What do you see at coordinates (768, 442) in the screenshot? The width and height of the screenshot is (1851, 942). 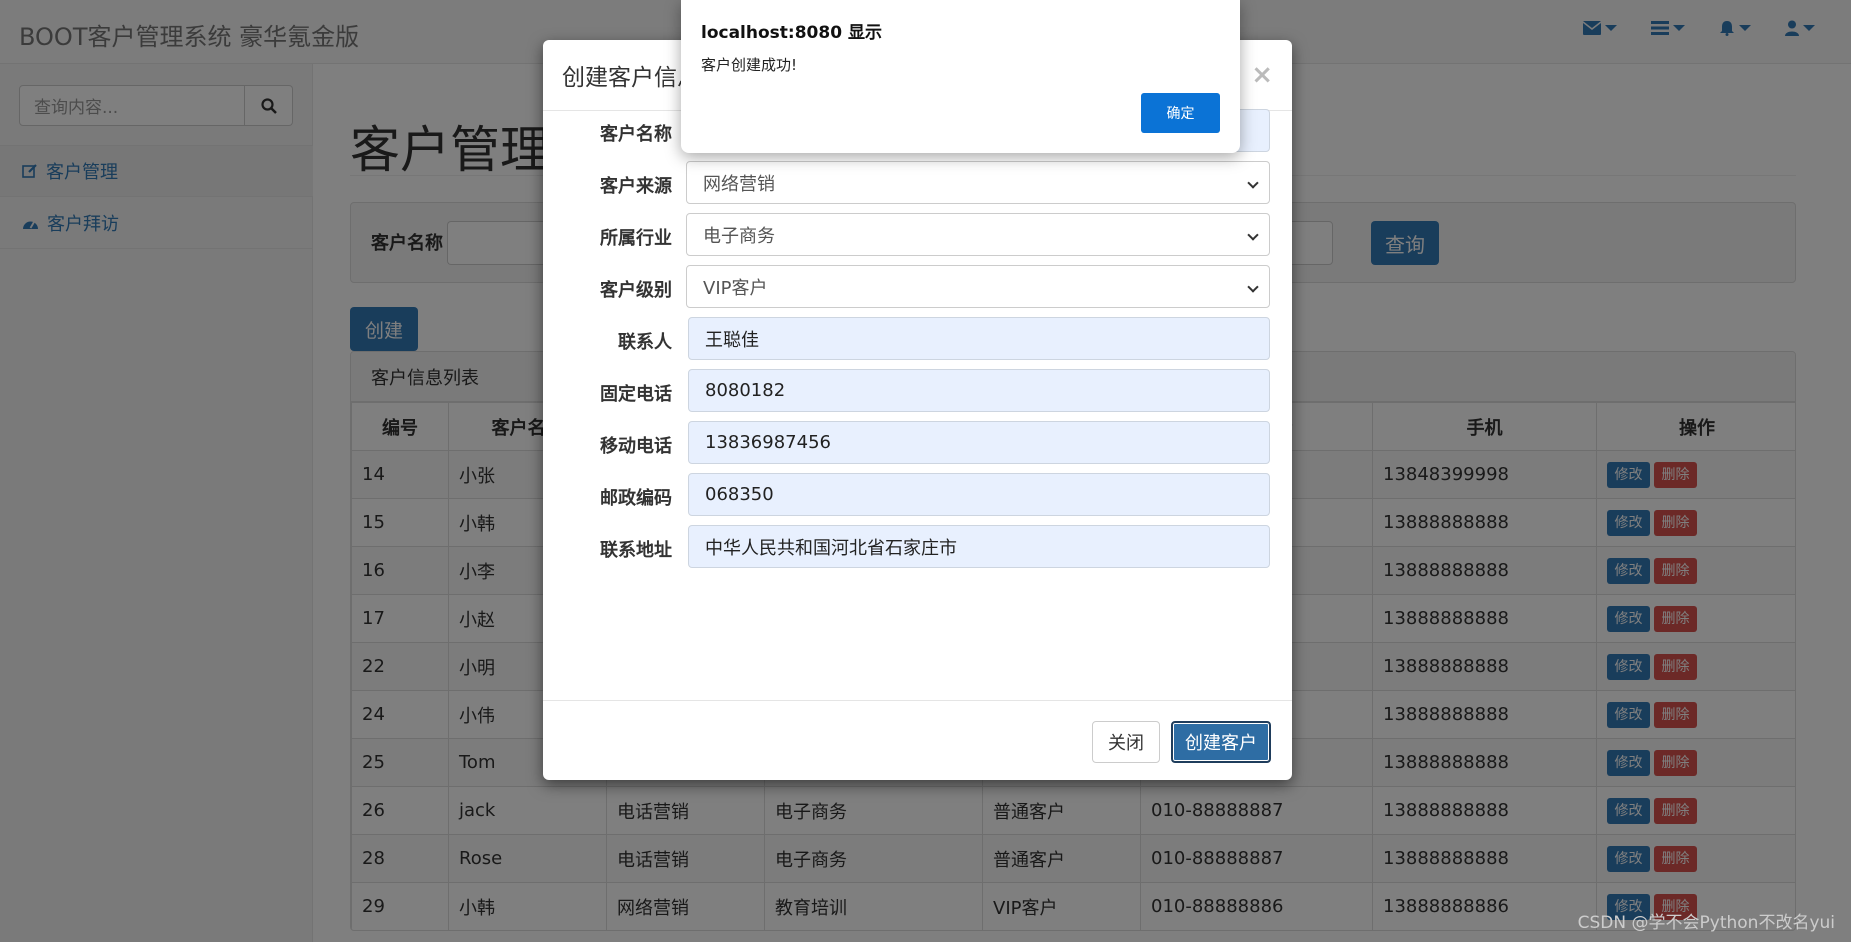 I see `field-value: 13836987456` at bounding box center [768, 442].